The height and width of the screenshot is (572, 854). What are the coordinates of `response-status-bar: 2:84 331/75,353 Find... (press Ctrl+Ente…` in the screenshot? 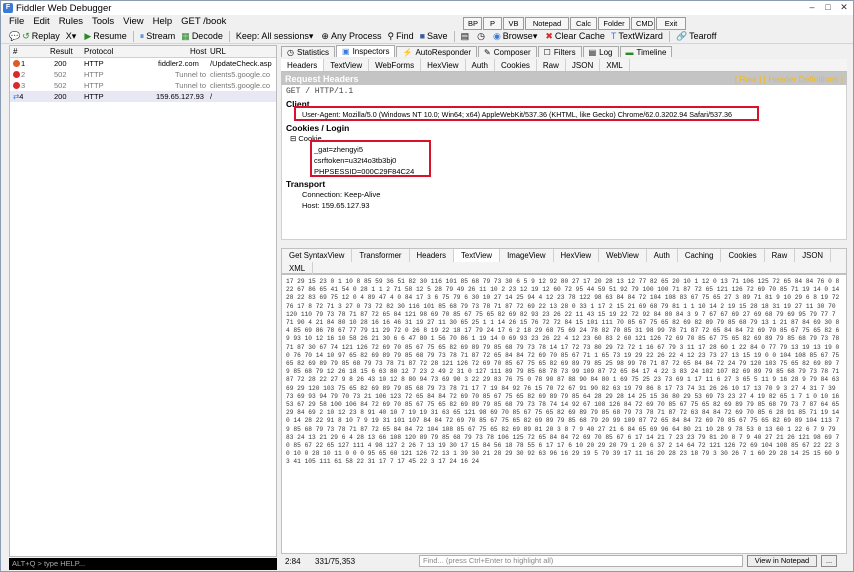 It's located at (564, 561).